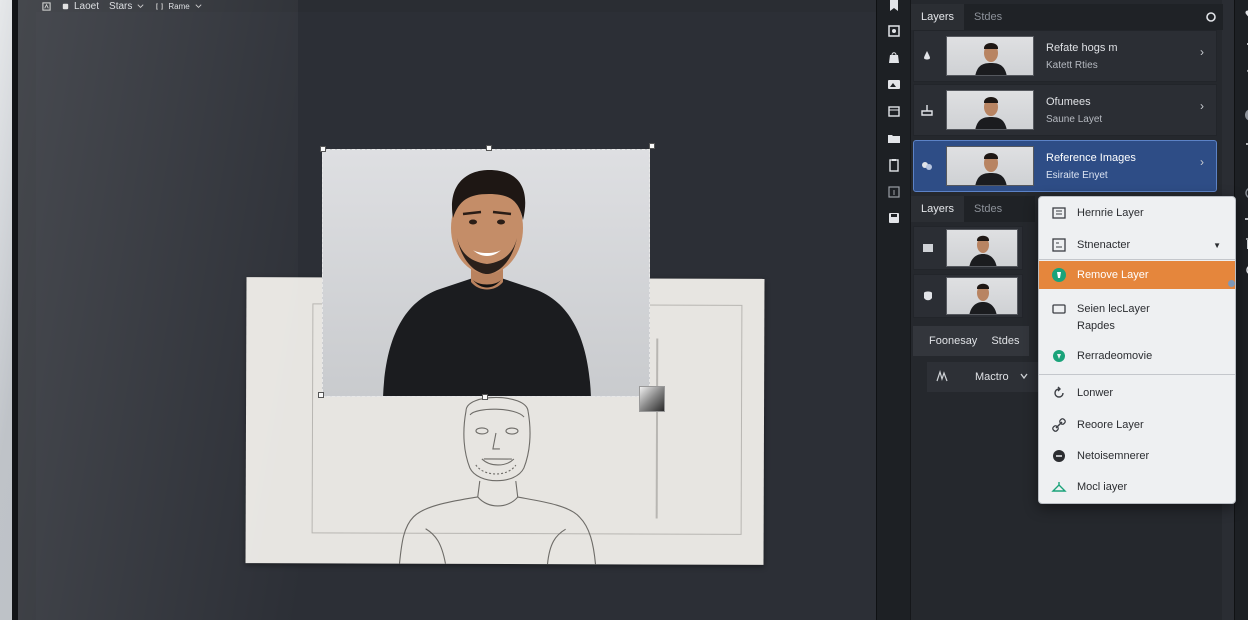 Image resolution: width=1248 pixels, height=620 pixels. I want to click on app-logo-icon, so click(46, 6).